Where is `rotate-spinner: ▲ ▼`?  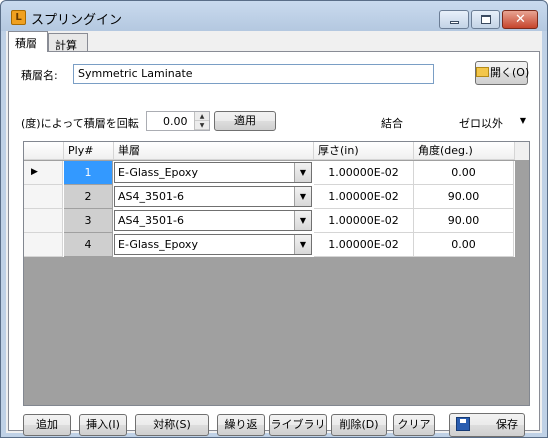
rotate-spinner: ▲ ▼ is located at coordinates (201, 121).